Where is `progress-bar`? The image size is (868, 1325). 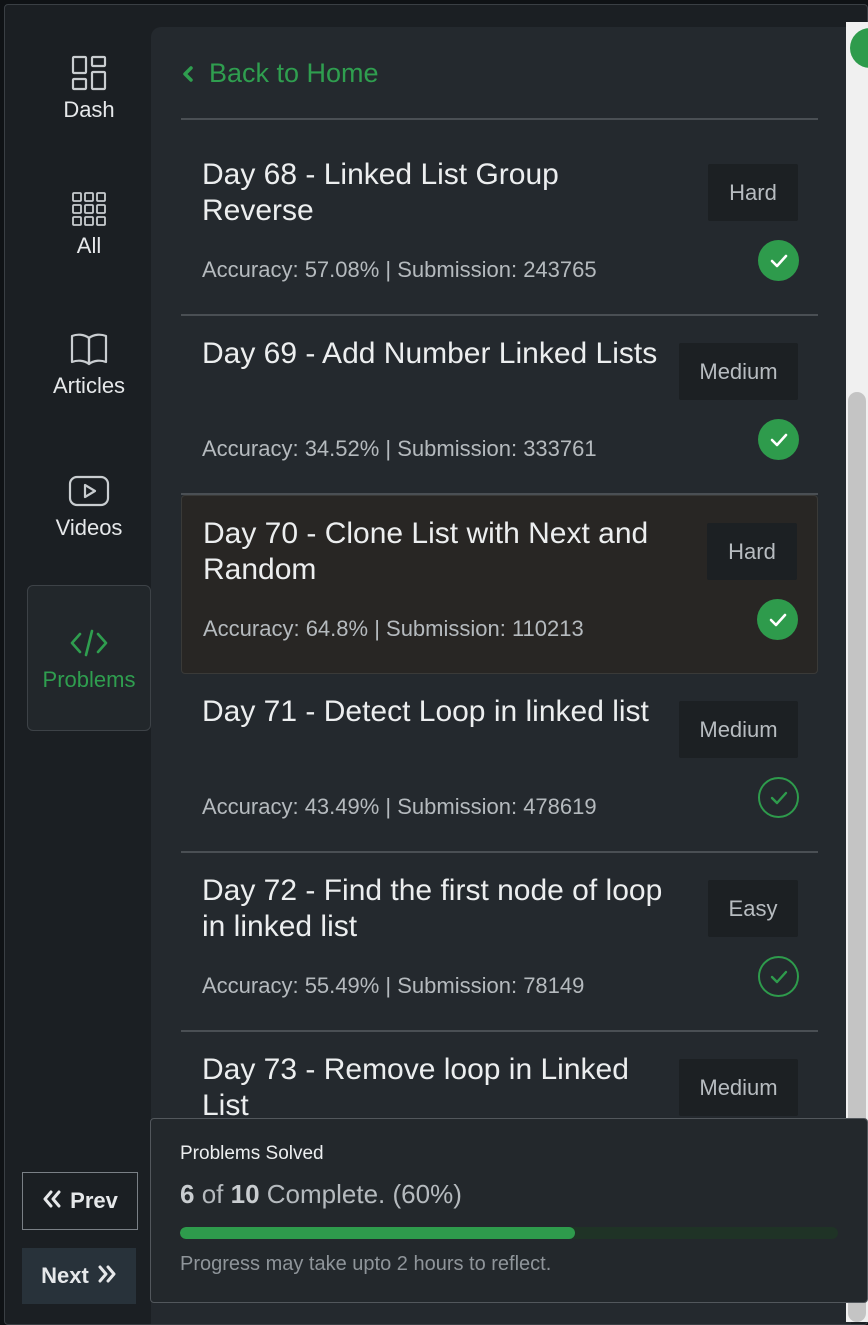 progress-bar is located at coordinates (509, 1233).